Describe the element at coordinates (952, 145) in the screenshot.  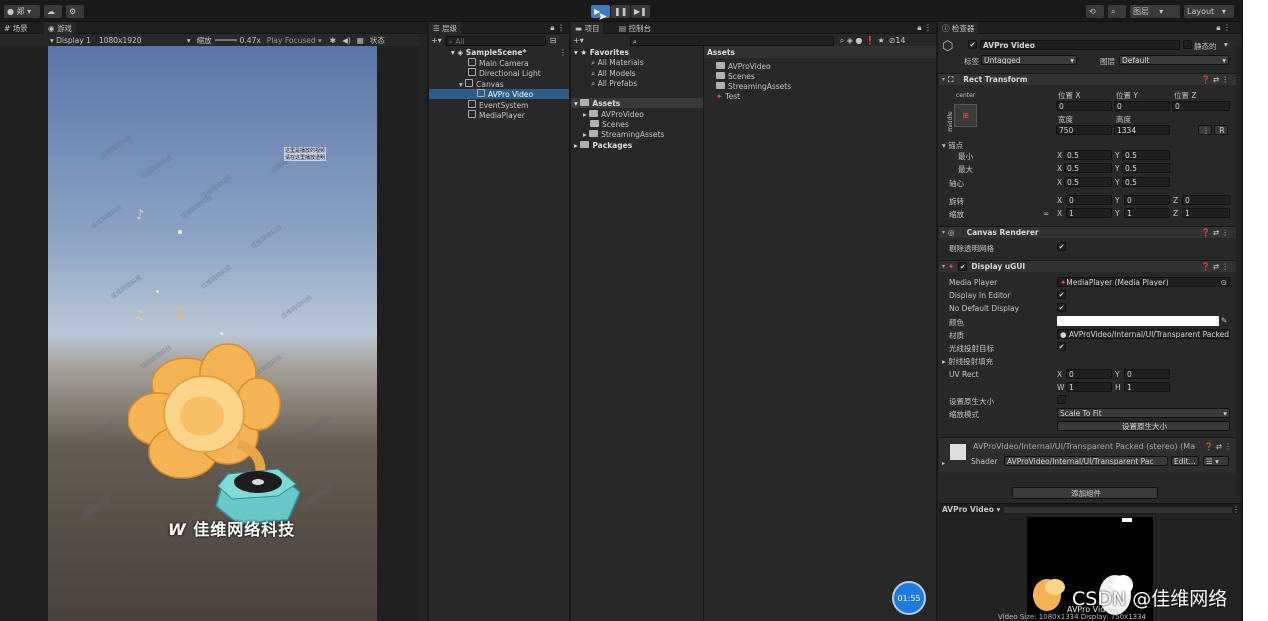
I see `anchors-foldout: ▾ 锚点` at that location.